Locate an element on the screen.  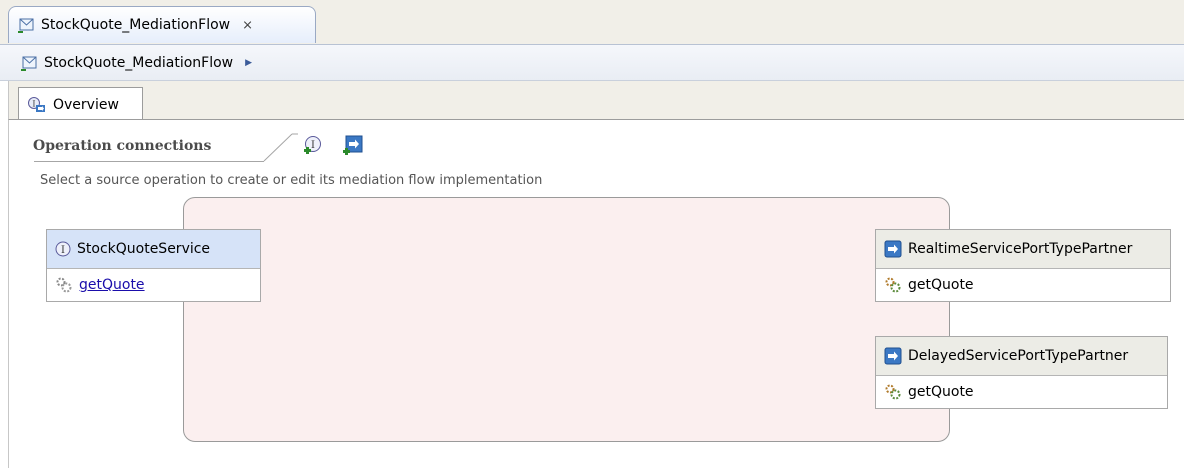
source-interface-name: StockQuoteService is located at coordinates (144, 249).